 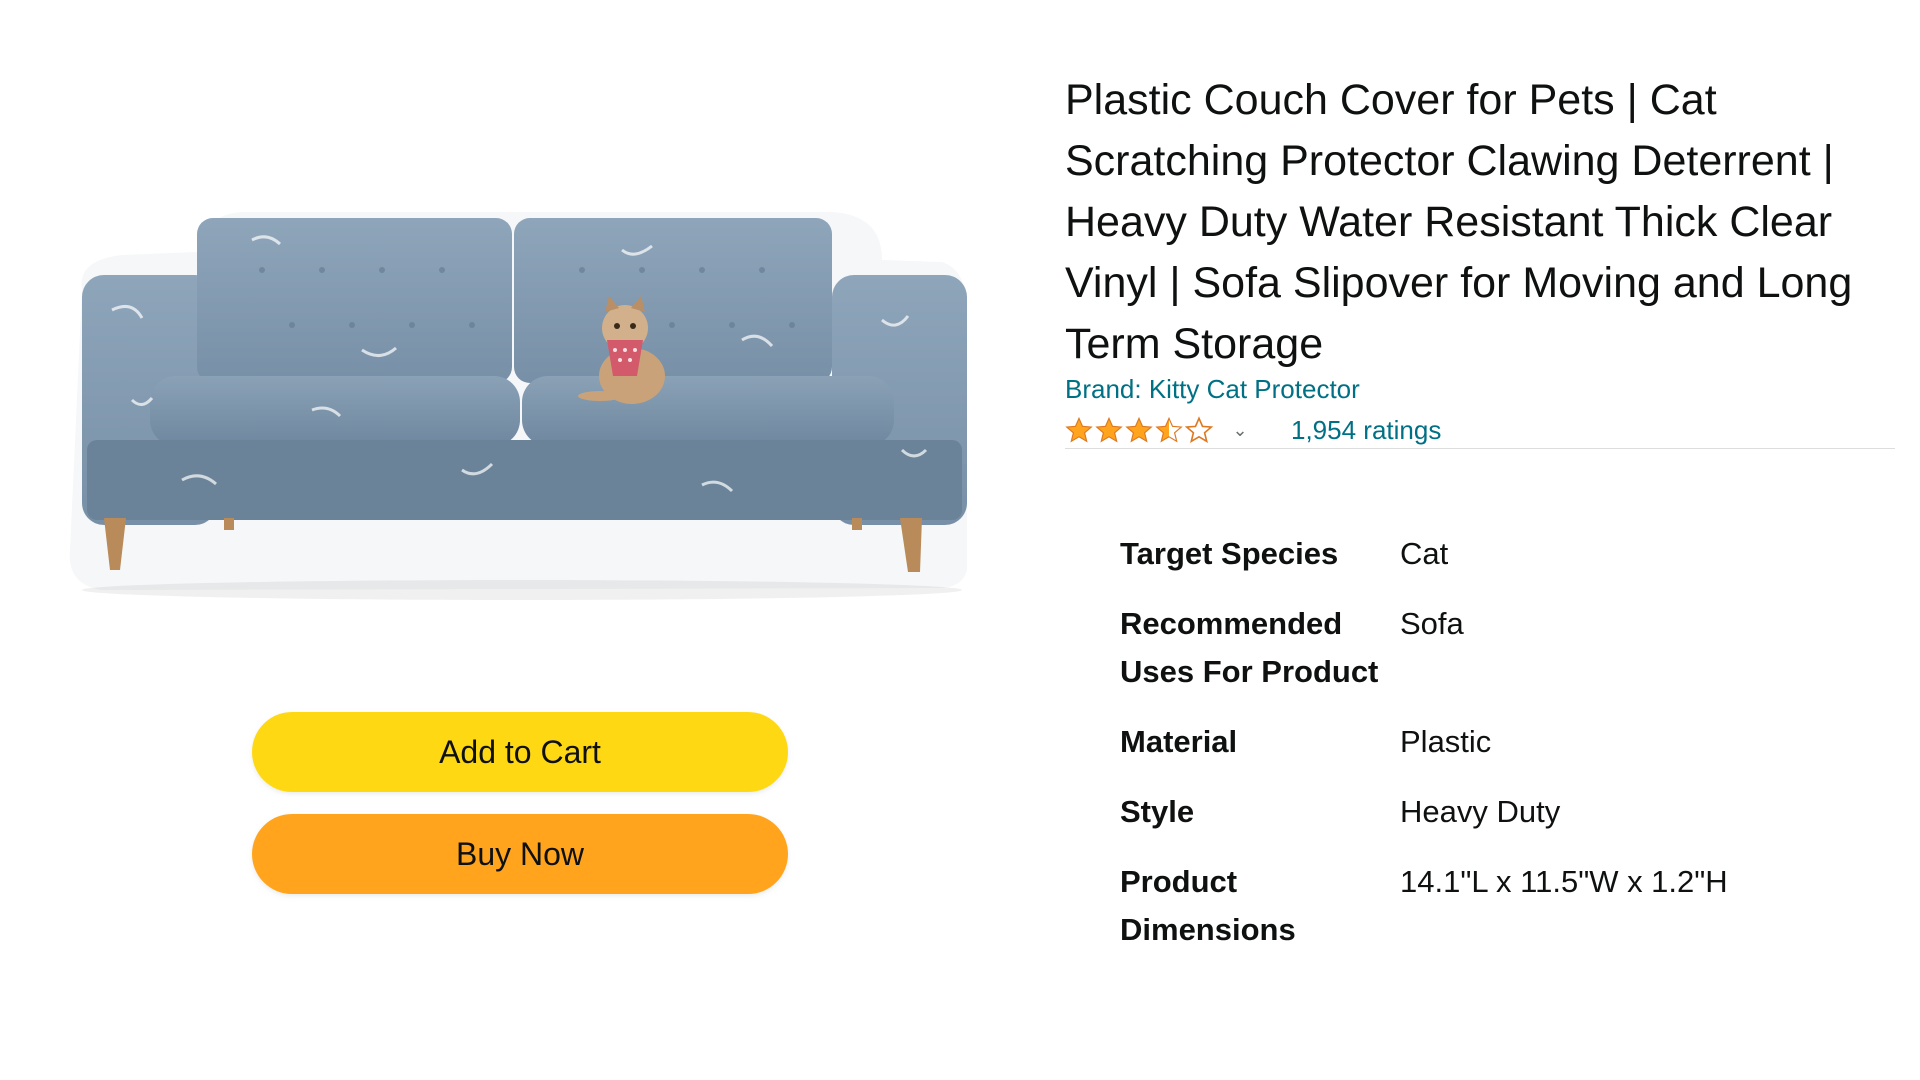 What do you see at coordinates (520, 854) in the screenshot?
I see `buy-now-button: Buy Now` at bounding box center [520, 854].